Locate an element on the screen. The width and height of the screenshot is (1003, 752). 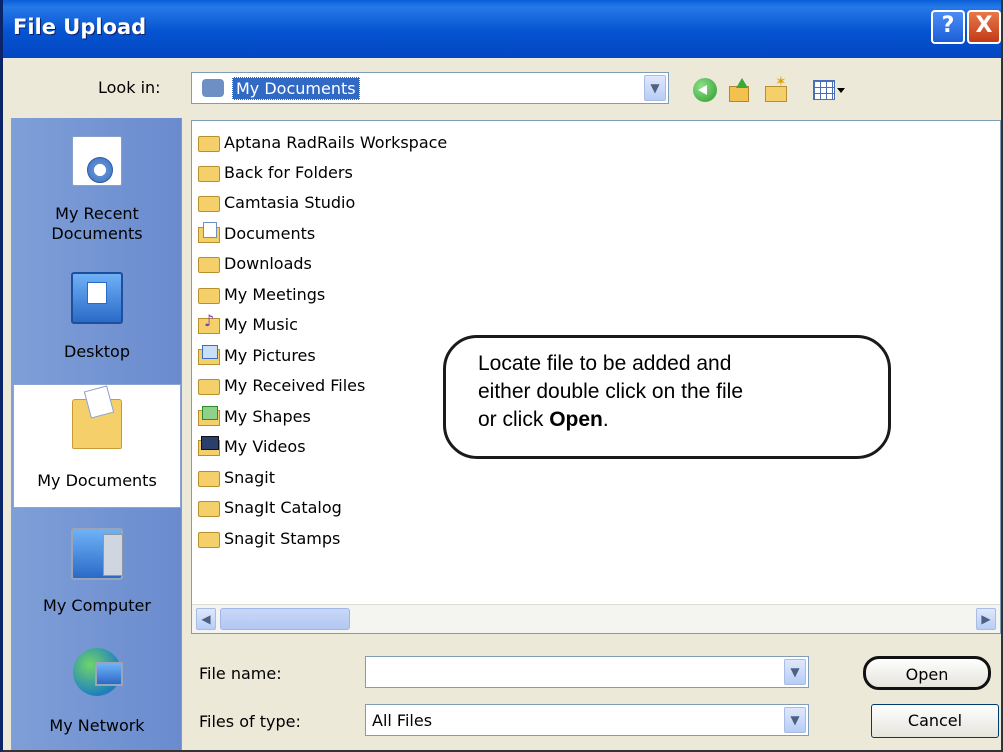
my-documents-icon is located at coordinates (97, 424).